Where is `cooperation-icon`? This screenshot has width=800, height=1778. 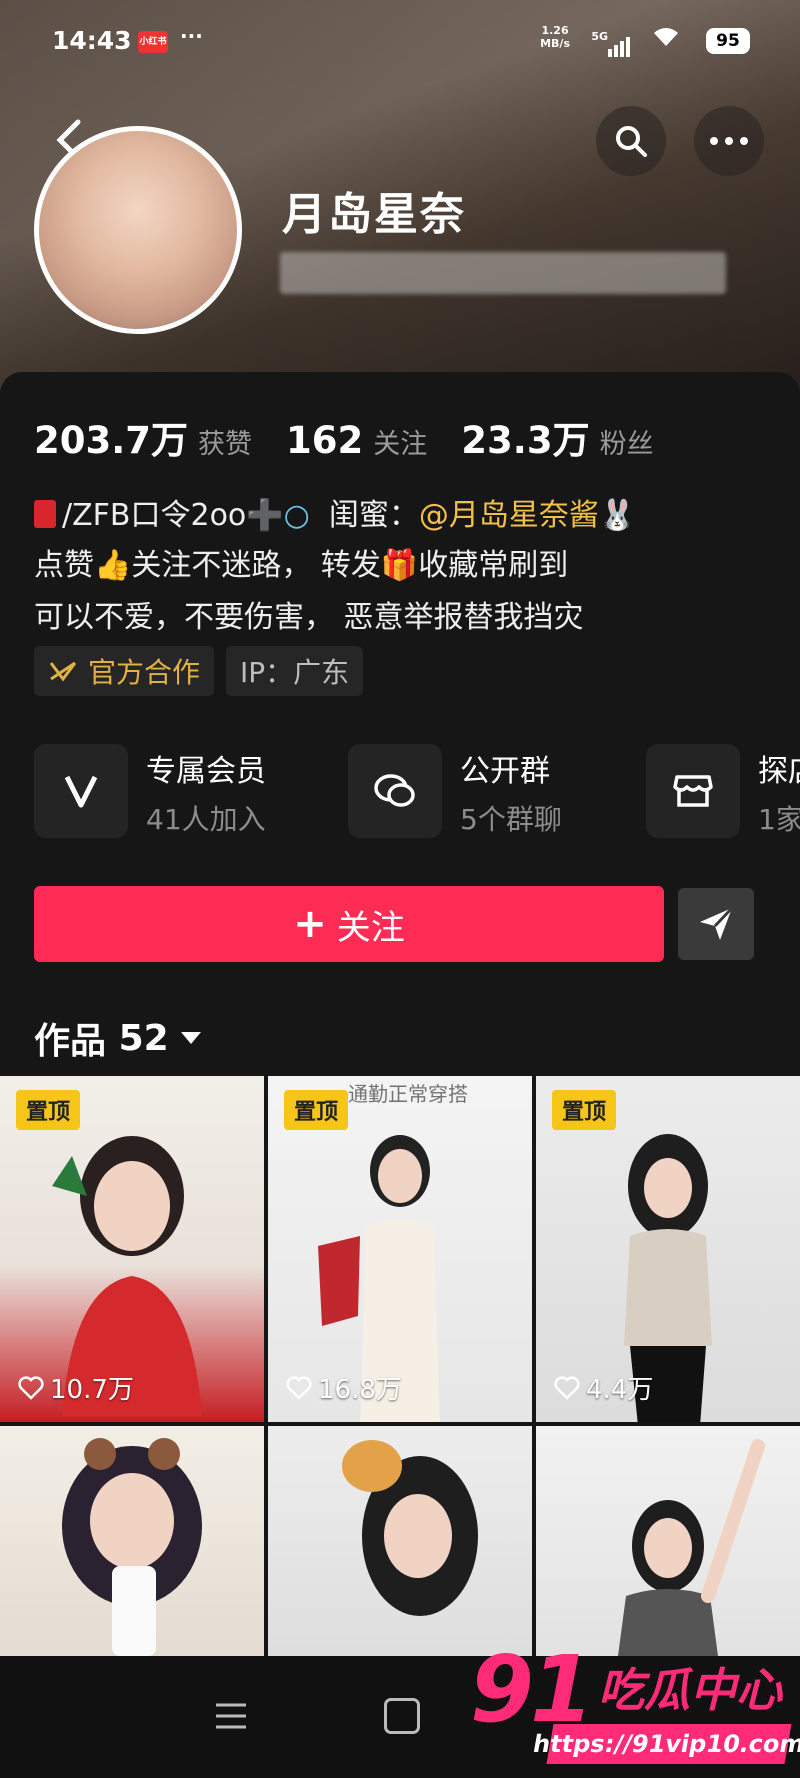
cooperation-icon is located at coordinates (63, 671).